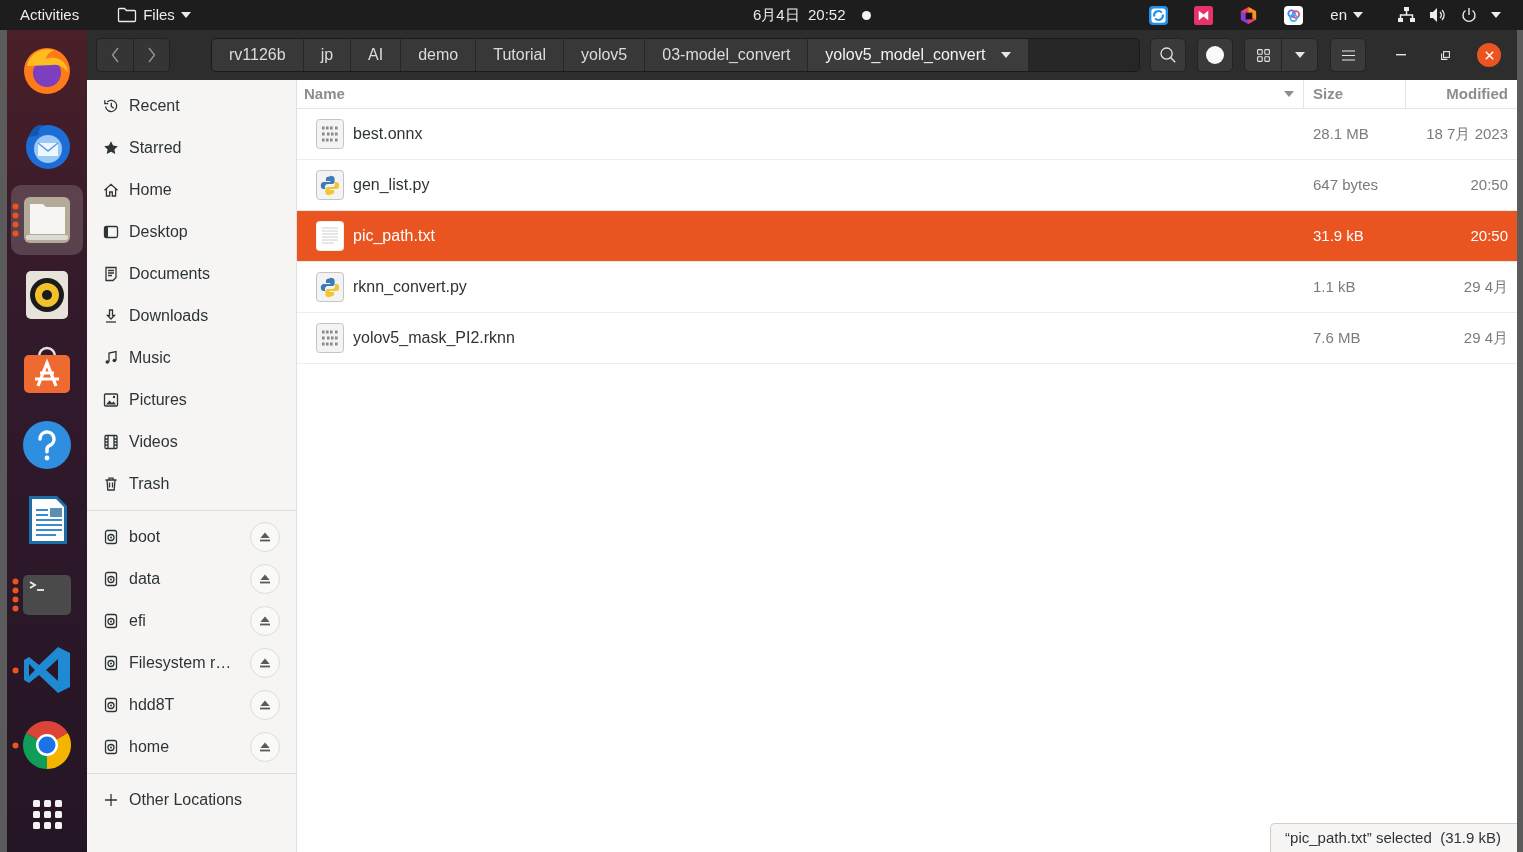  Describe the element at coordinates (191, 190) in the screenshot. I see `sidebar-item: Home` at that location.